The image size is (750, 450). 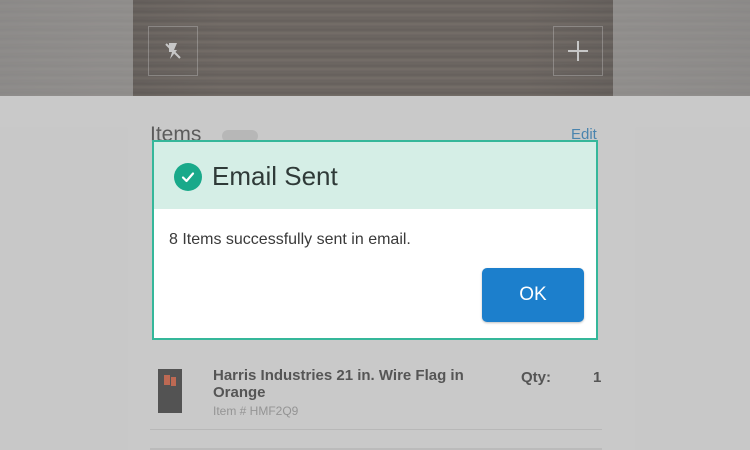 I want to click on check-circle-icon, so click(x=188, y=177).